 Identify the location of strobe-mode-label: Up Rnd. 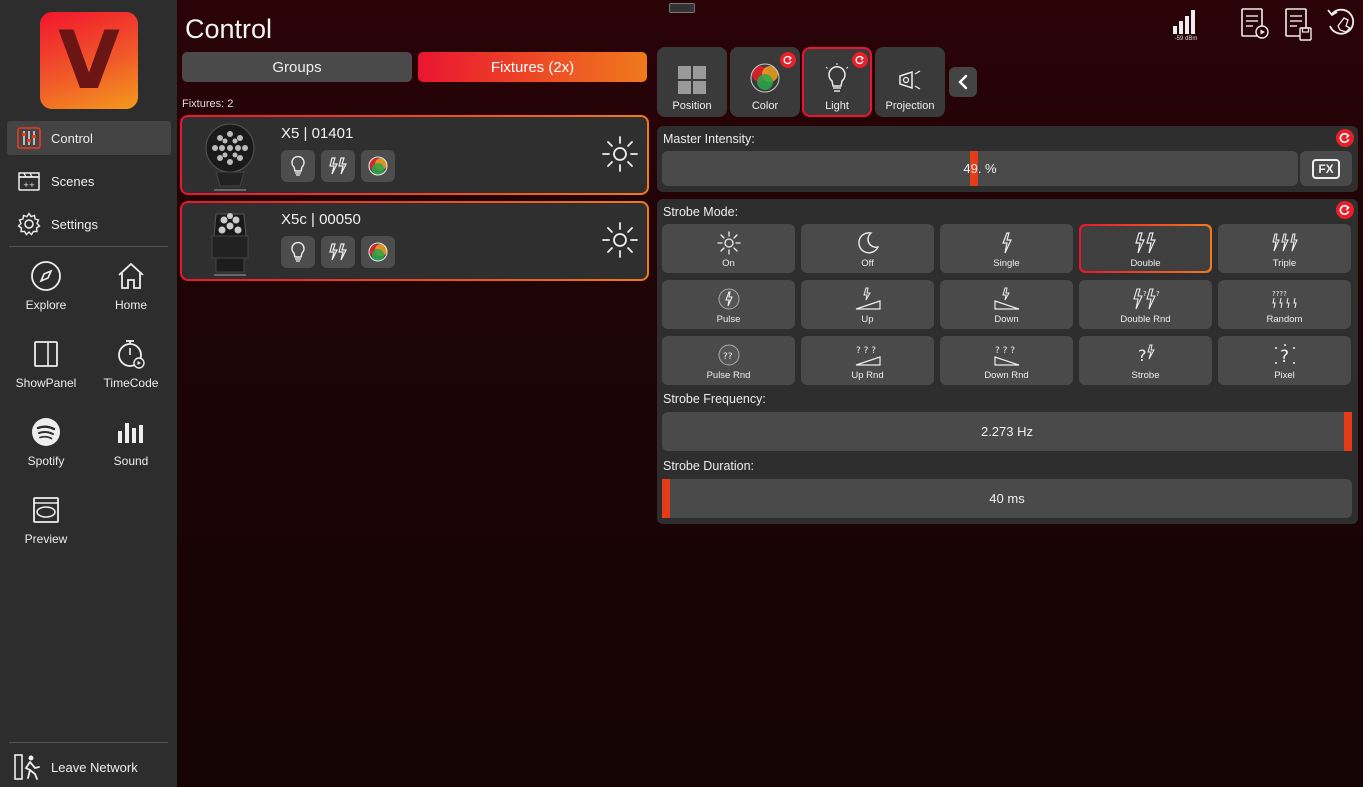
(867, 375).